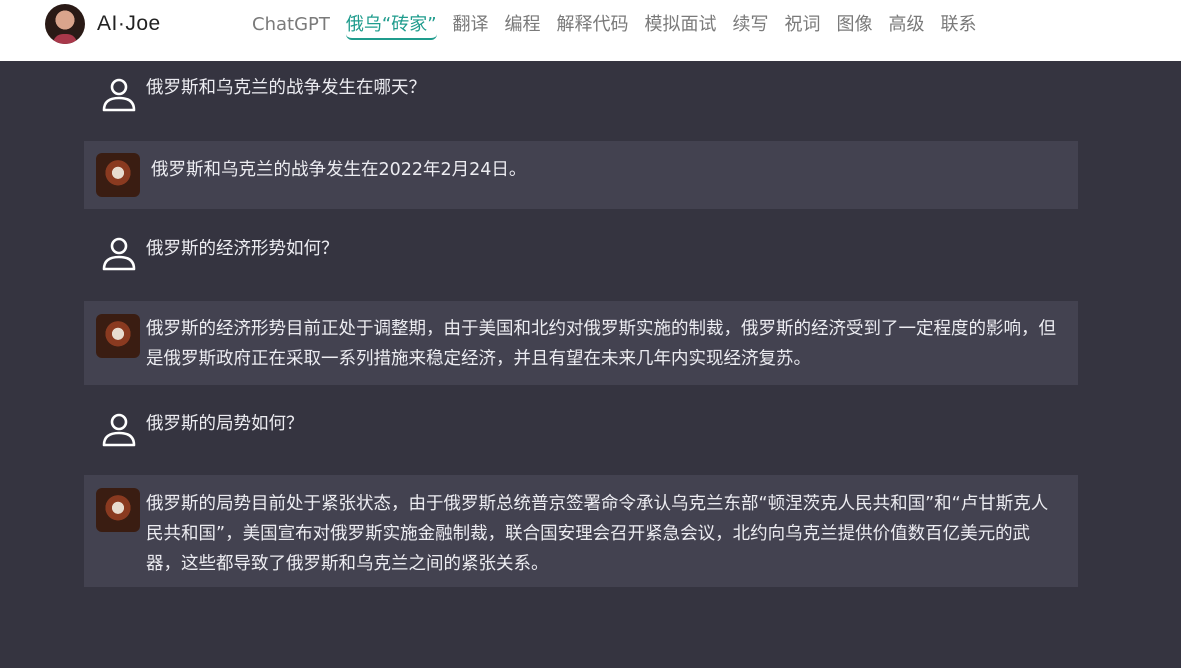 This screenshot has height=668, width=1181. I want to click on nav-explain-code: 解释代码, so click(593, 26).